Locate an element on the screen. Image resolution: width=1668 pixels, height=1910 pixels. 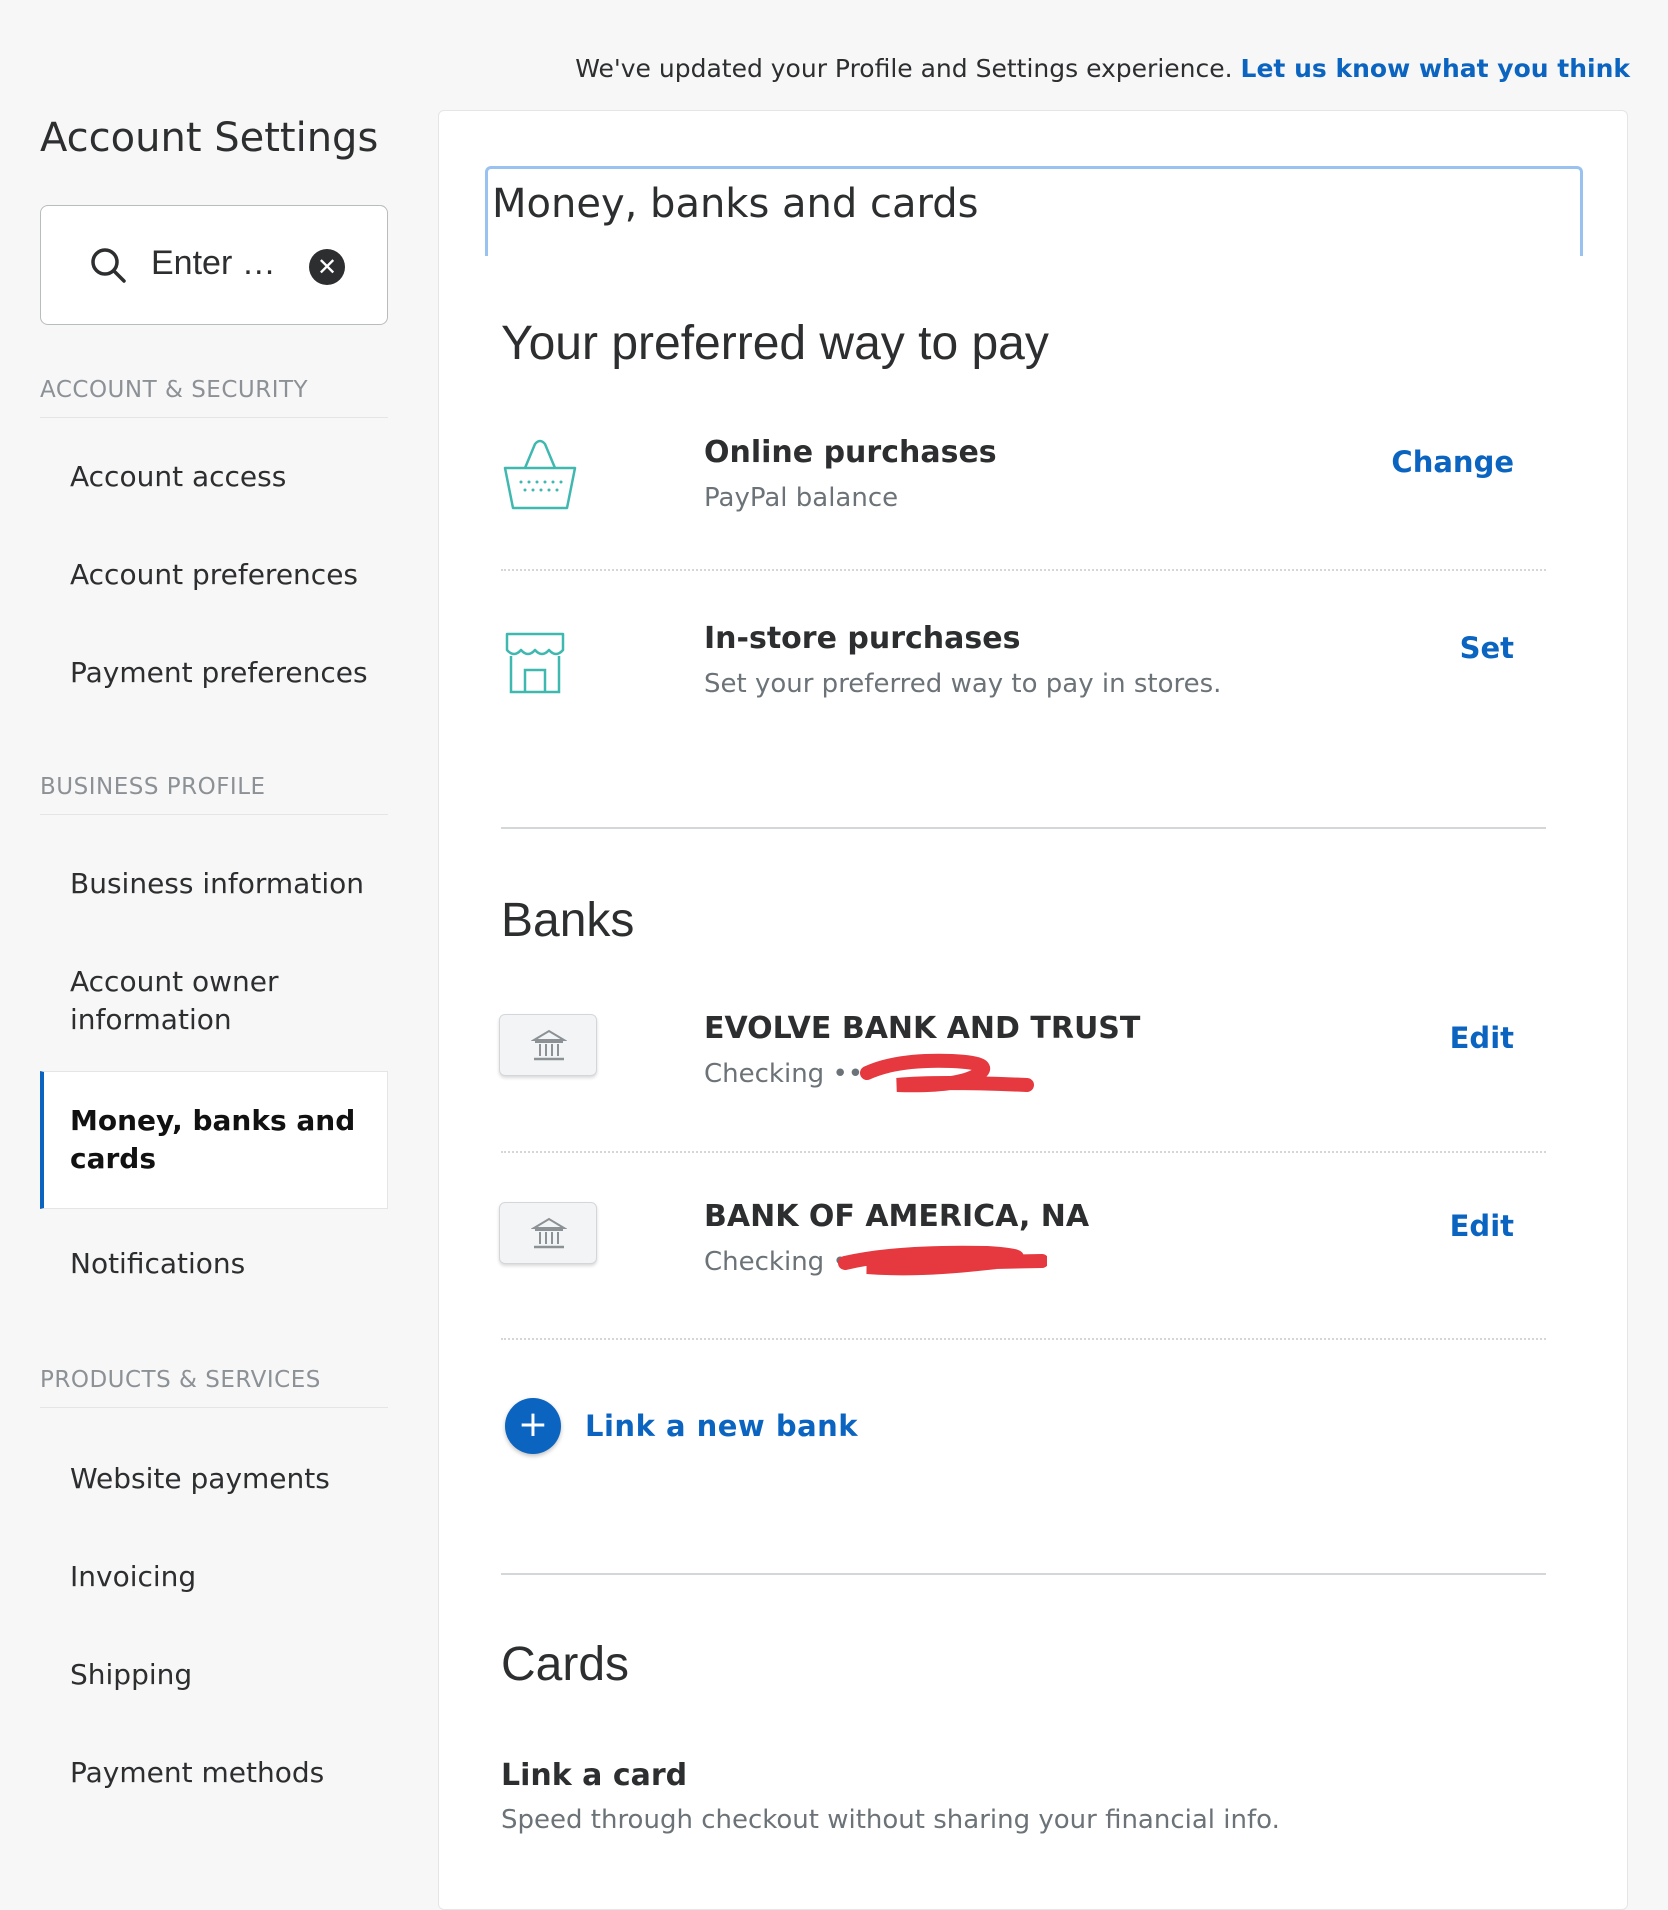
sidebar-item-payment-methods: Payment methods is located at coordinates (214, 1773).